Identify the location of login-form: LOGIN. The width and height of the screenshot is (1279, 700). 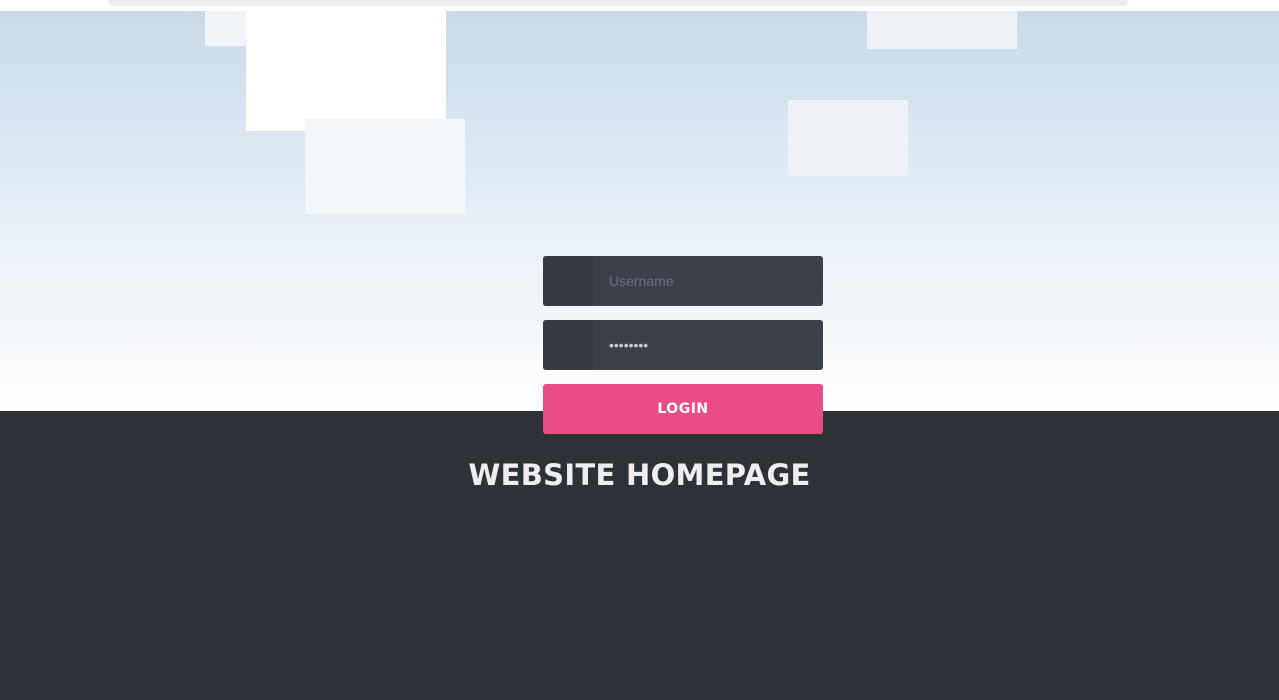
(683, 345).